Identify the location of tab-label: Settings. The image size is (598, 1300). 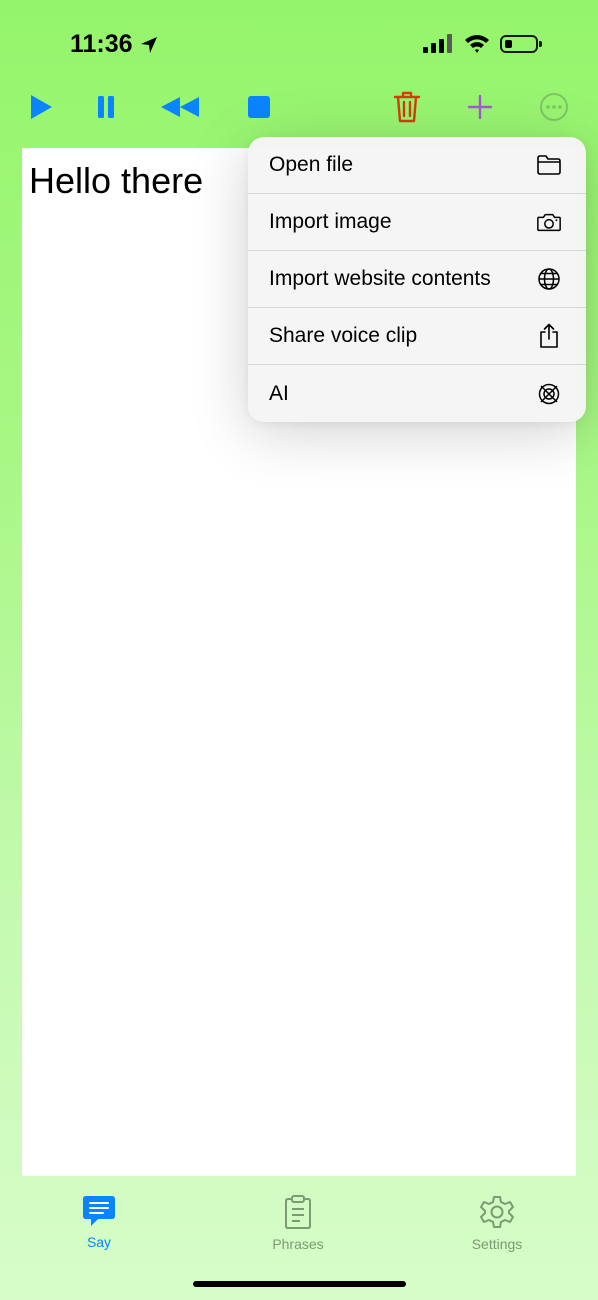
(497, 1244).